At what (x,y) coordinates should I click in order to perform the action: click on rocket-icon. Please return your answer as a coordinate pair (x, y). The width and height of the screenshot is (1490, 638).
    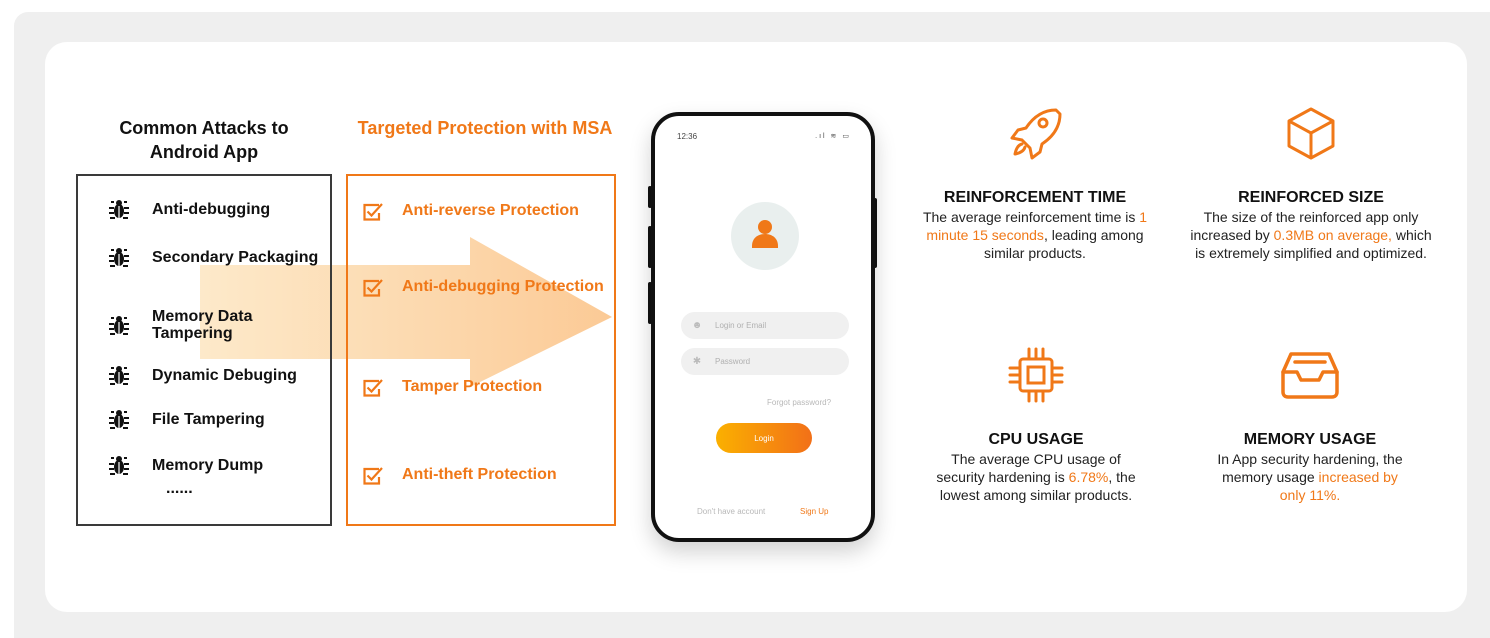
    Looking at the image, I should click on (1036, 134).